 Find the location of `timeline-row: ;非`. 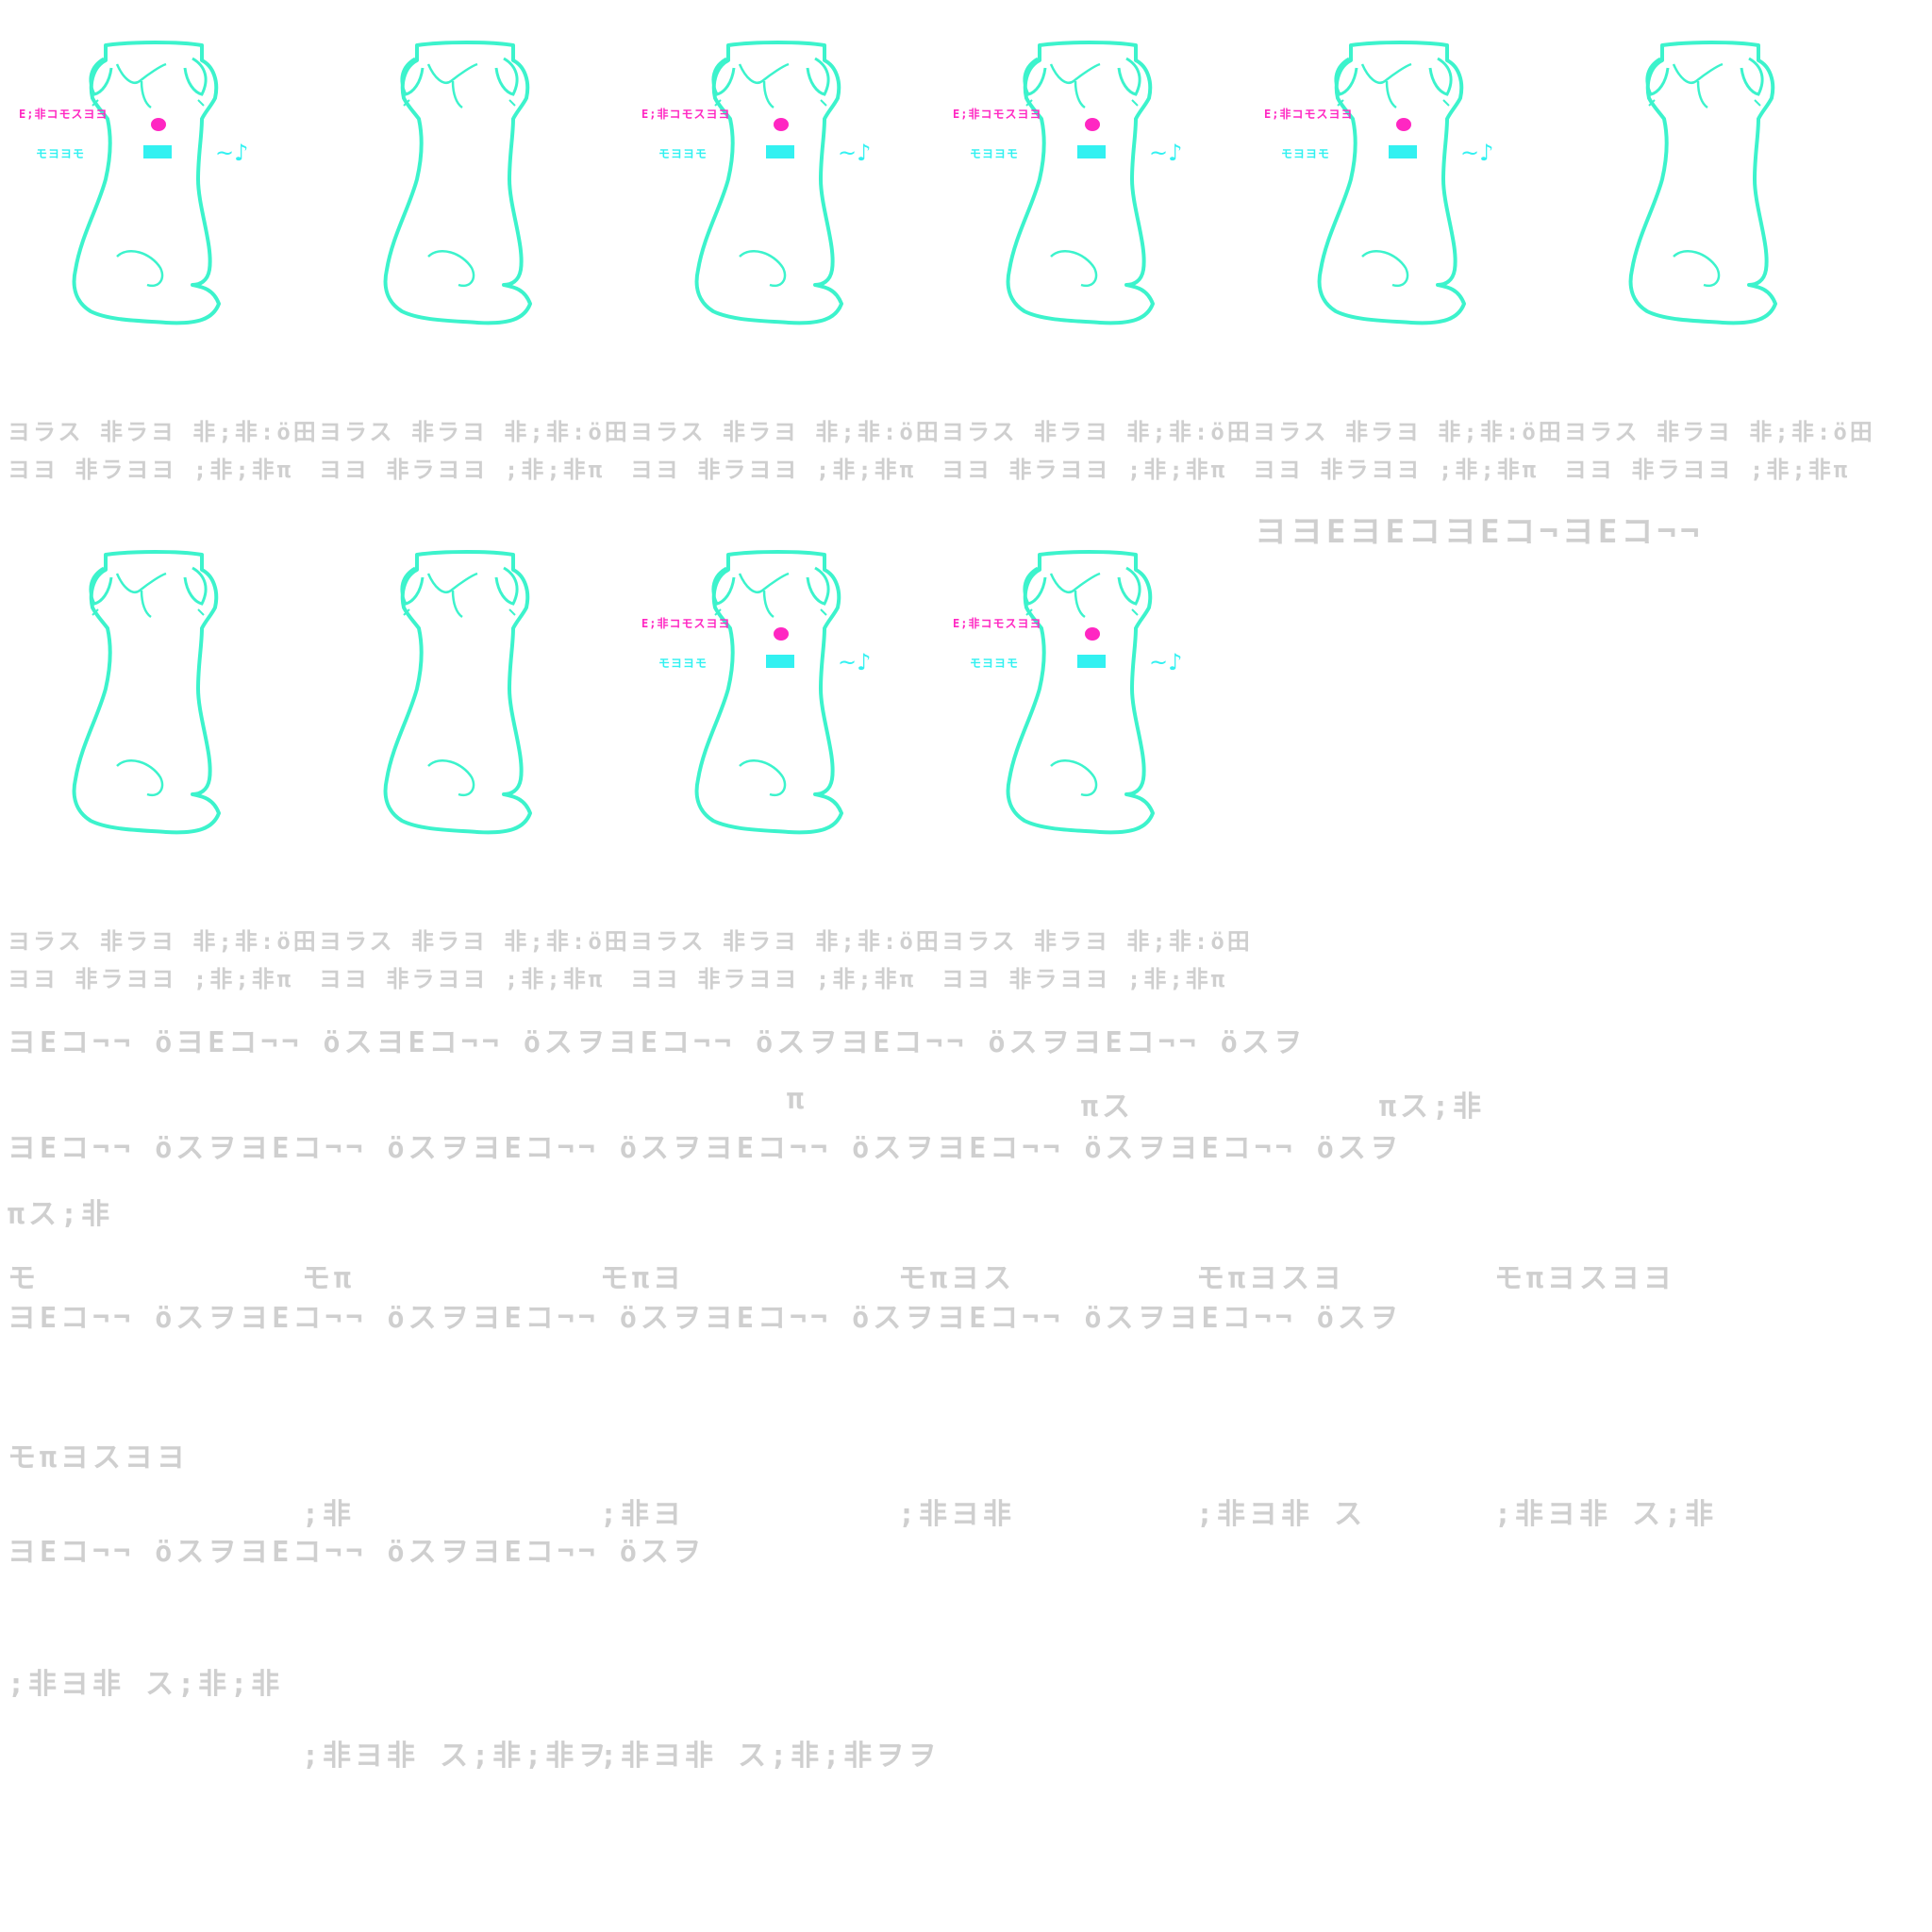

timeline-row: ;非 is located at coordinates (329, 1515).